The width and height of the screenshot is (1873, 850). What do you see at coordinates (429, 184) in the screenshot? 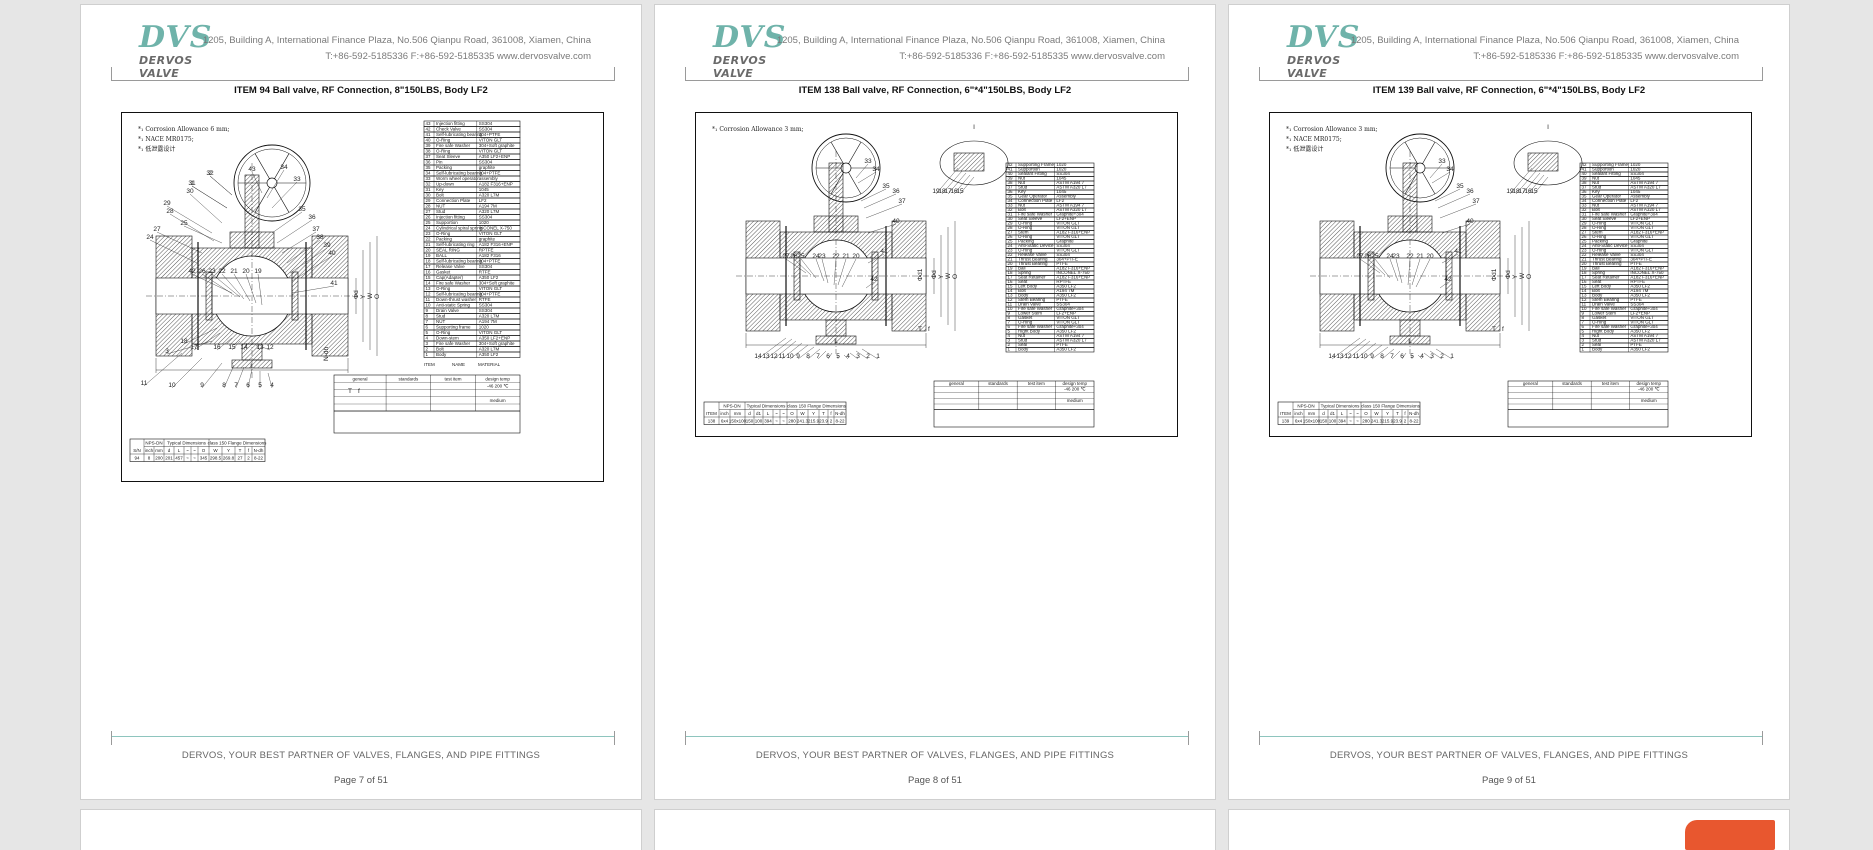
I see `bom-item-no: 32` at bounding box center [429, 184].